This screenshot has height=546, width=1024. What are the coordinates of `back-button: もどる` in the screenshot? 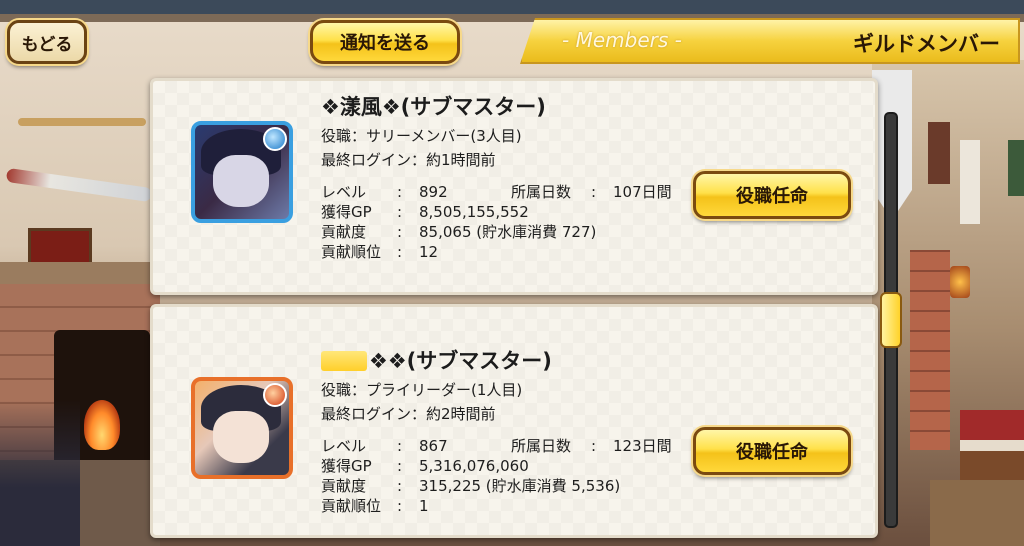 It's located at (47, 42).